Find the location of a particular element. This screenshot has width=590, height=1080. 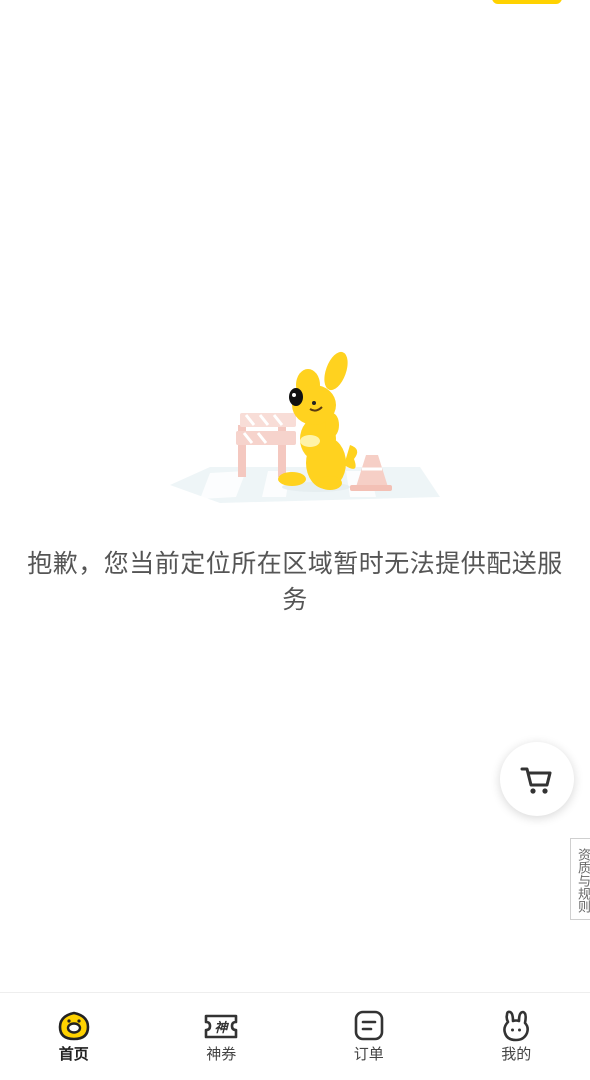

tab-orders: 订单 is located at coordinates (369, 1036).